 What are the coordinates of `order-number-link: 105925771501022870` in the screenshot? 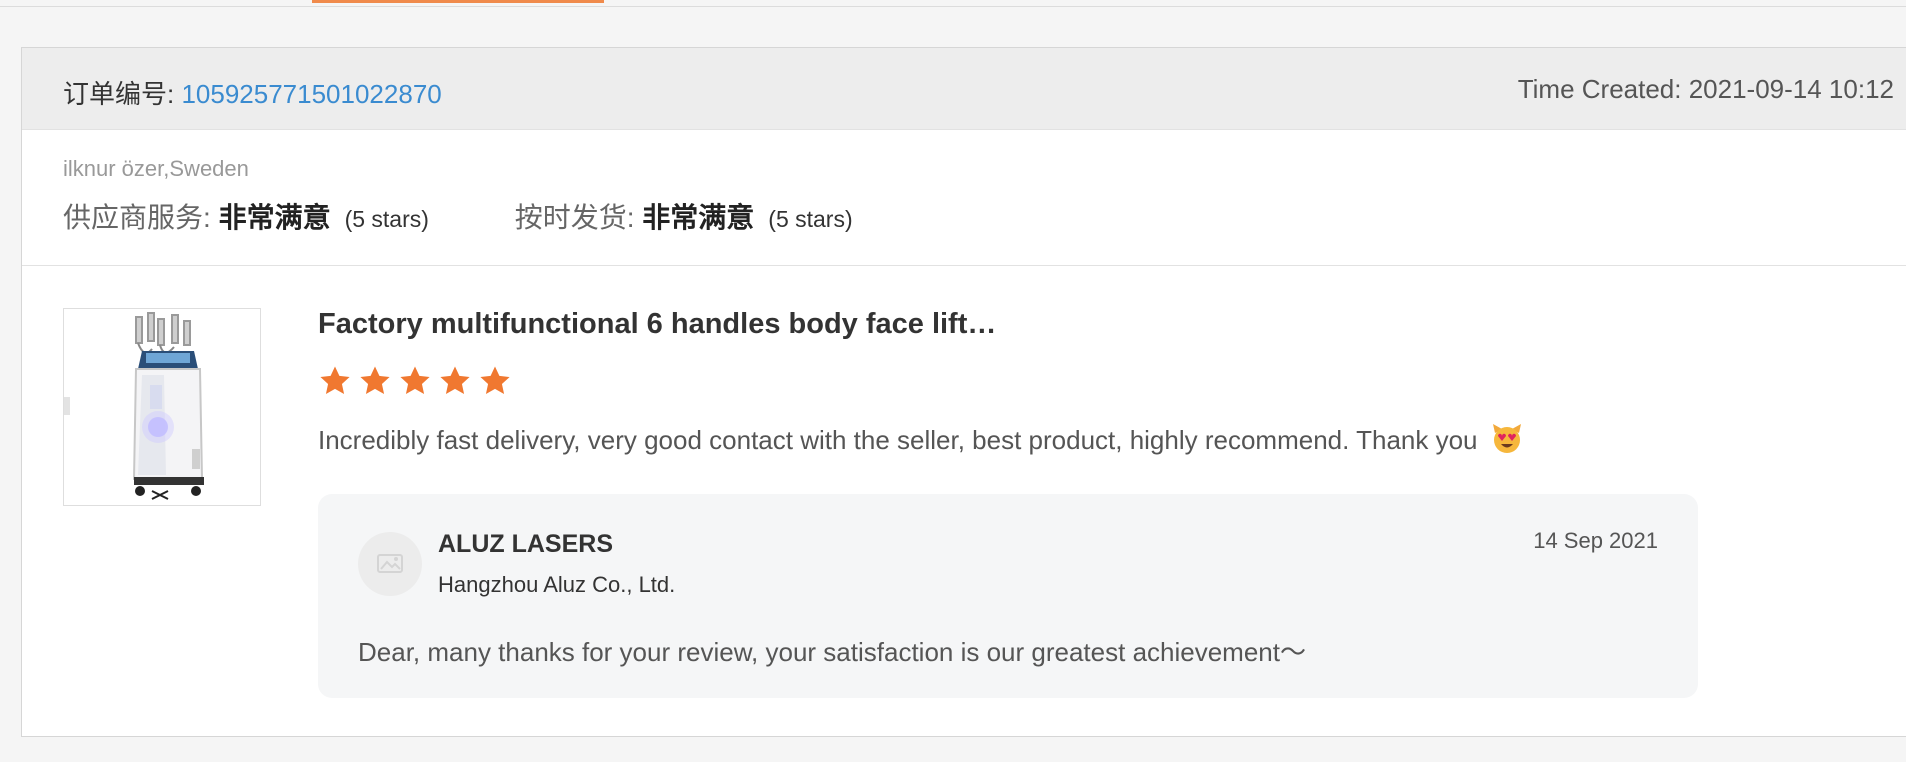 It's located at (311, 94).